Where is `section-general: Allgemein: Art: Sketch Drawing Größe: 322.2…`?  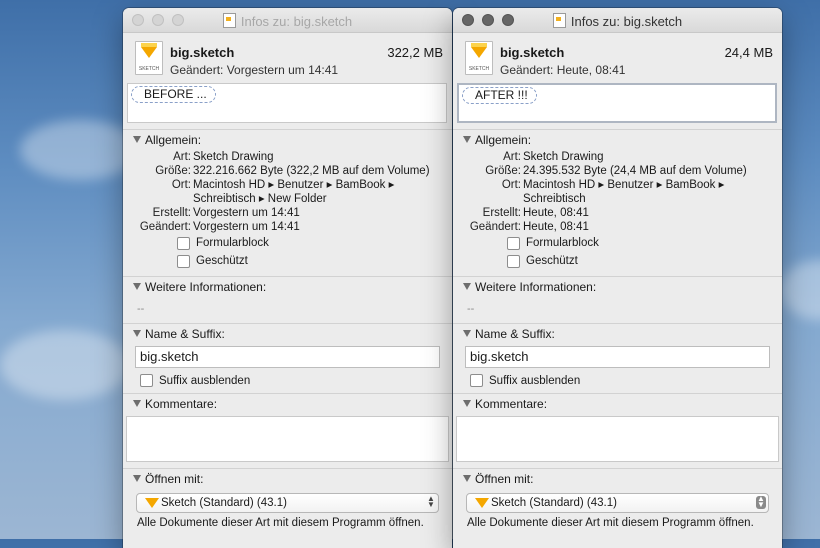
section-general: Allgemein: Art: Sketch Drawing Größe: 322.2… is located at coordinates (287, 202).